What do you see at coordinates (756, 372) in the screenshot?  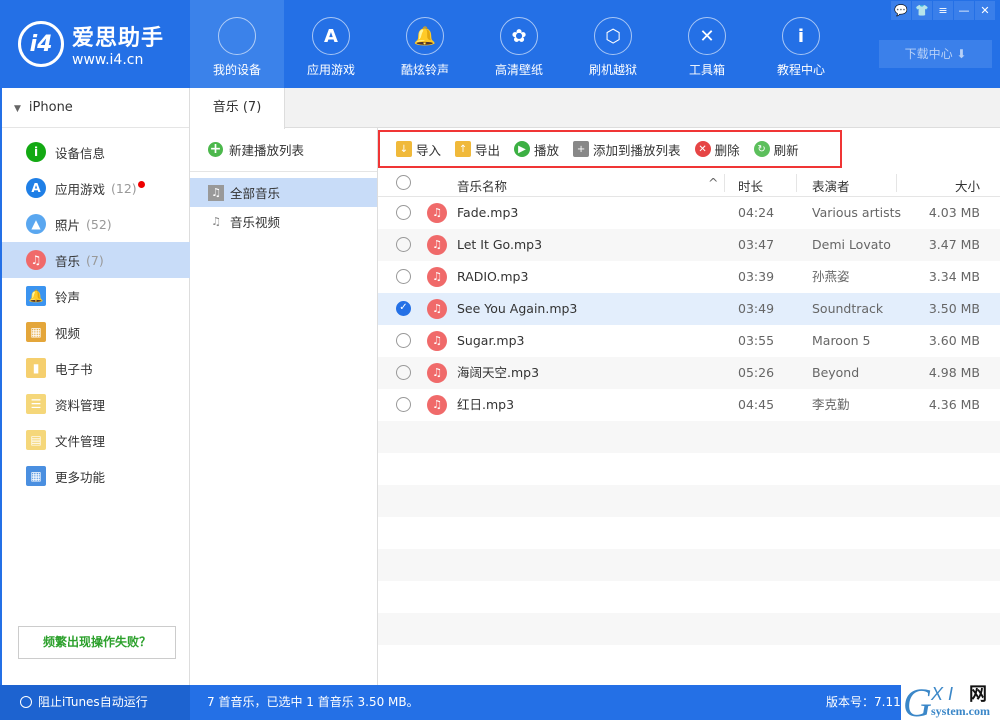 I see `track-duration: 05:26` at bounding box center [756, 372].